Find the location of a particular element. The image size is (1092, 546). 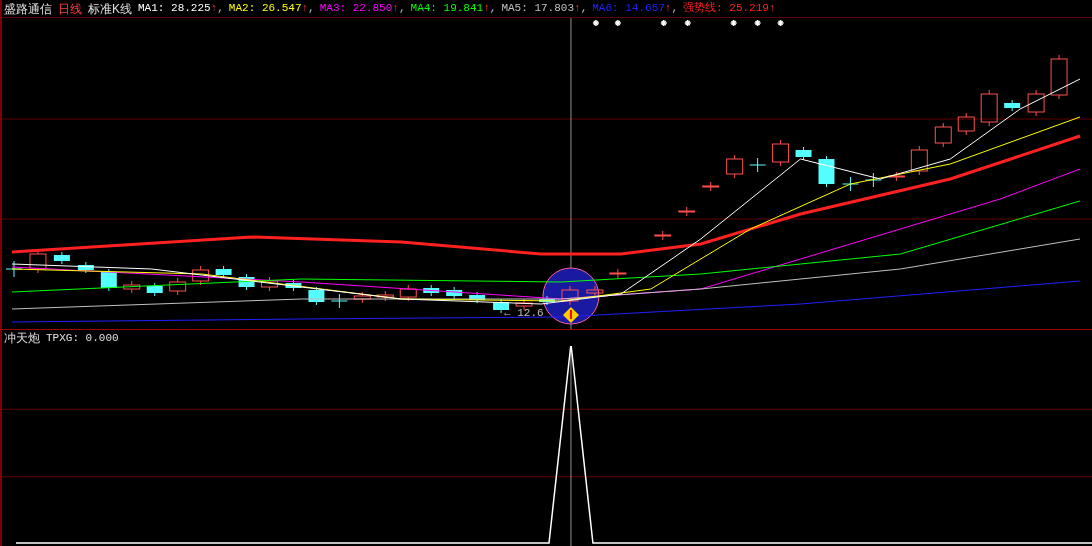

indicator-value: MA3: 22.850 is located at coordinates (356, 8).